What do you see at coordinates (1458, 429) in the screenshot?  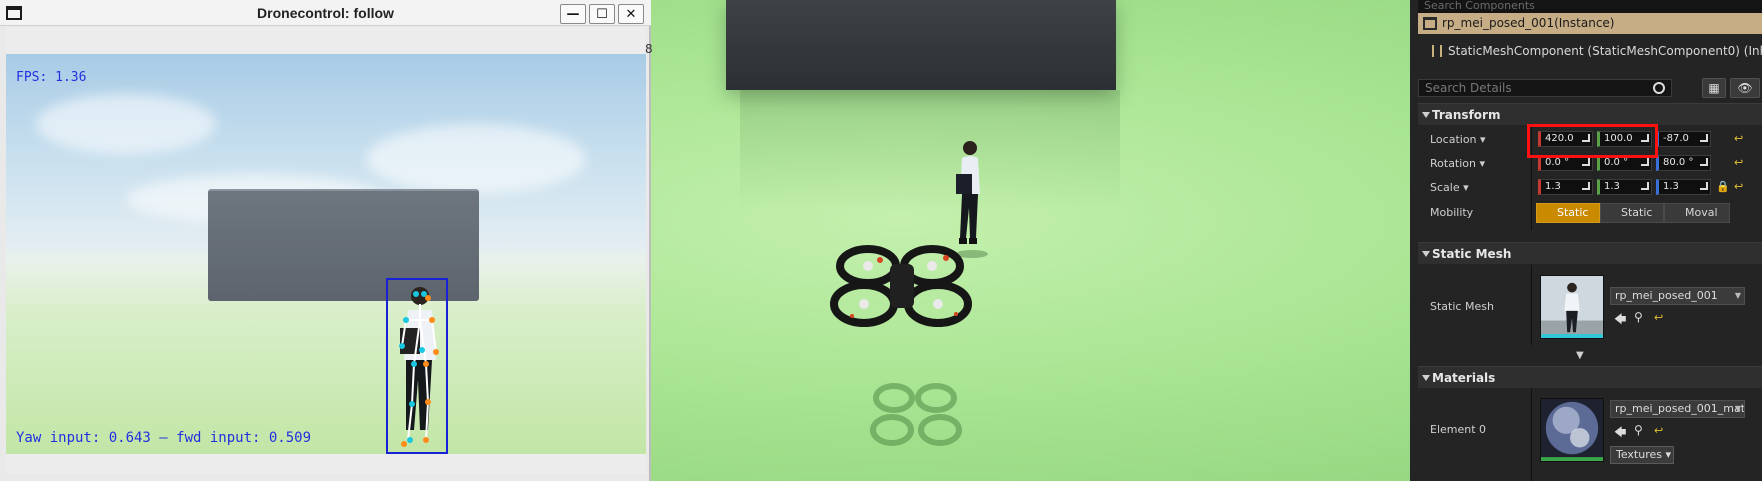 I see `element0-label: Element 0` at bounding box center [1458, 429].